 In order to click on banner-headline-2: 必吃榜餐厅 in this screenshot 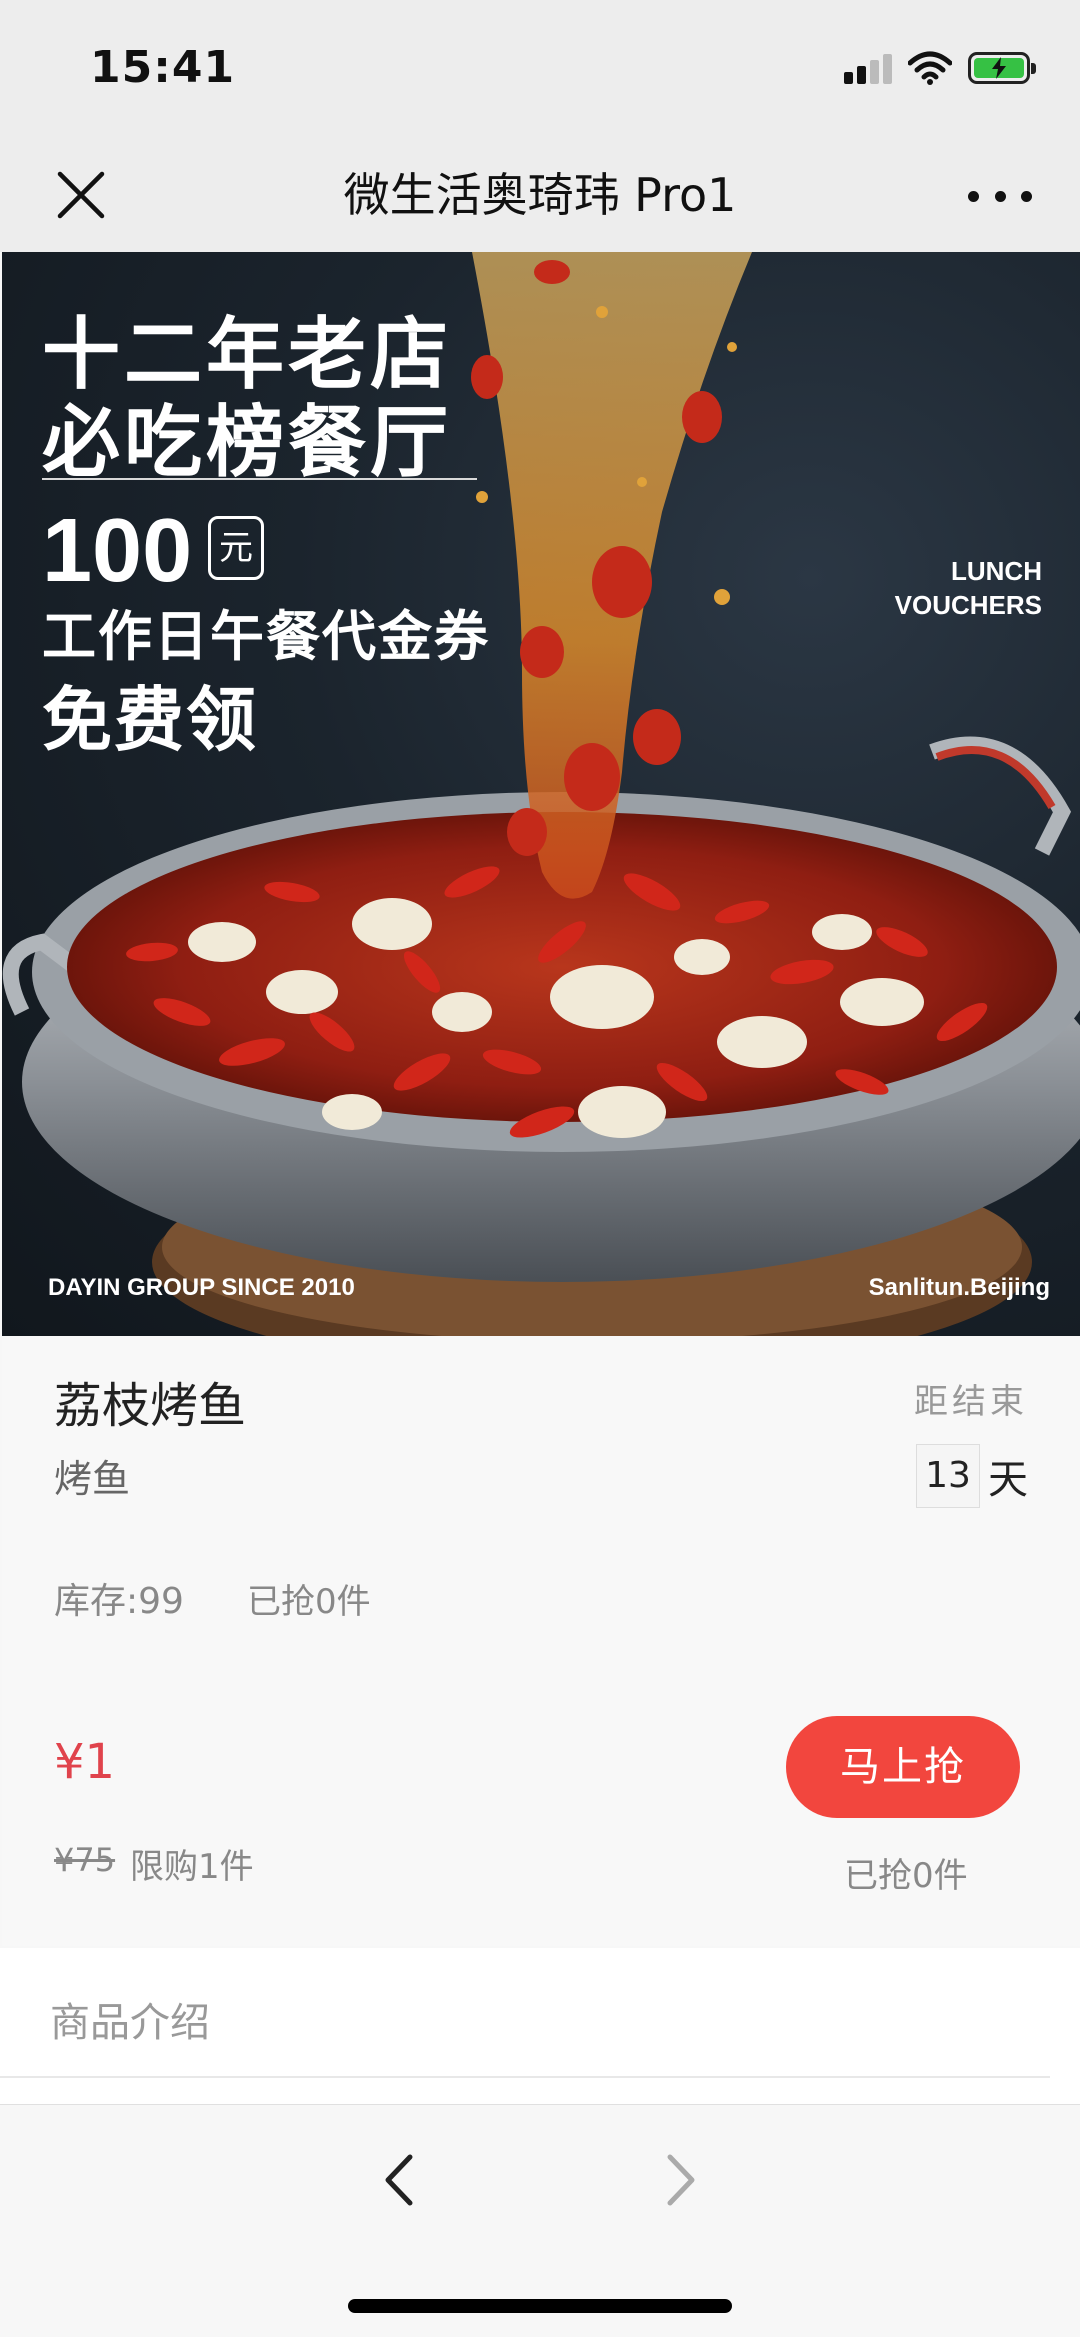, I will do `click(247, 443)`.